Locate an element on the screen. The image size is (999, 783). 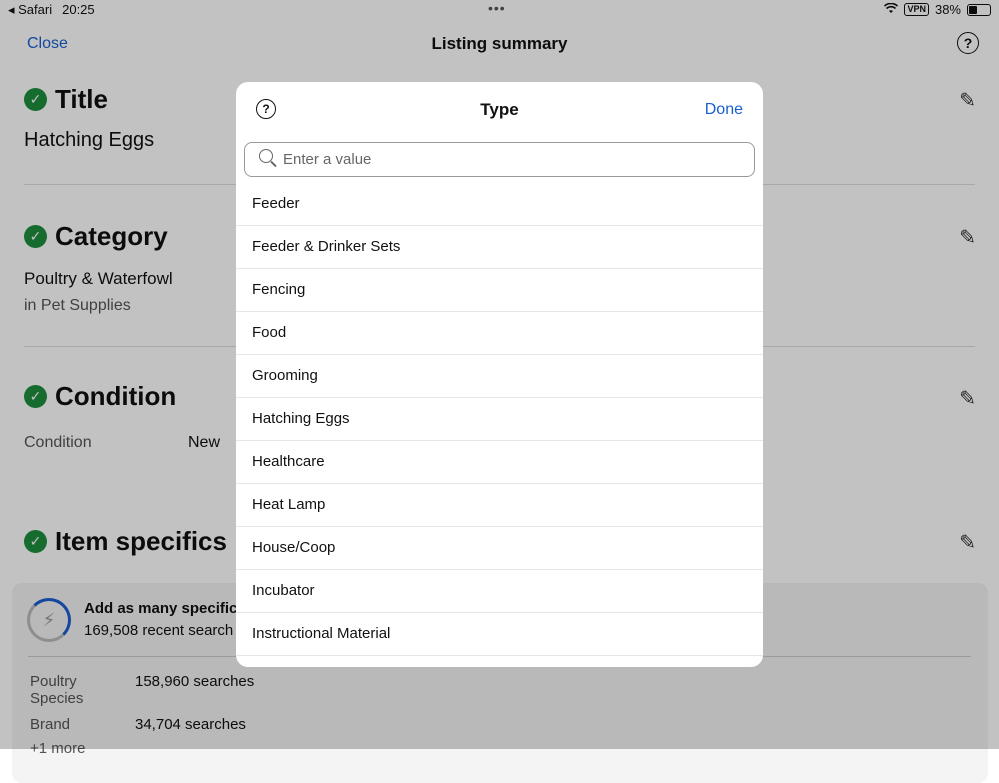
list-item: Grooming is located at coordinates (499, 376).